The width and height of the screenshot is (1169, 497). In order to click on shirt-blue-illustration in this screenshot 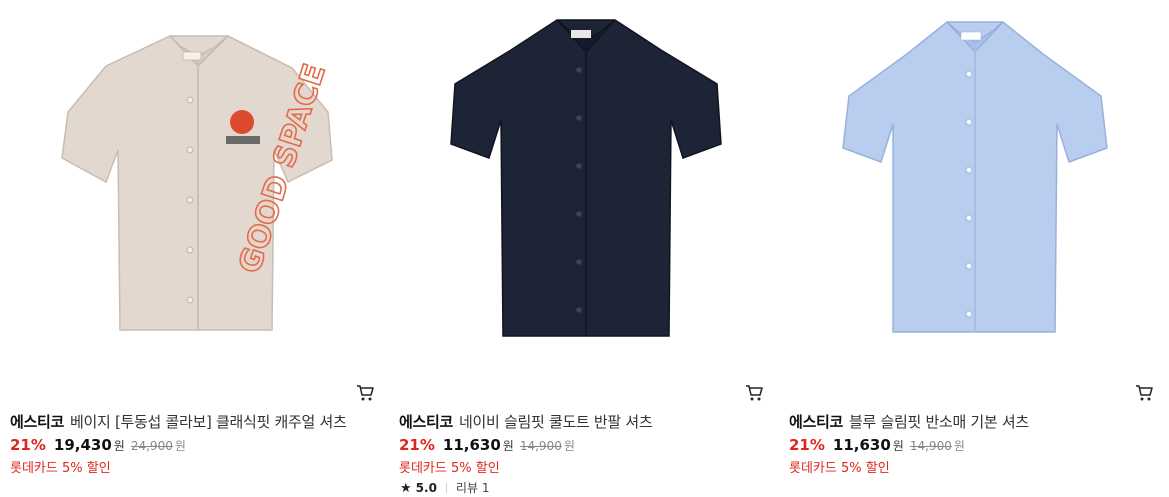, I will do `click(975, 177)`.